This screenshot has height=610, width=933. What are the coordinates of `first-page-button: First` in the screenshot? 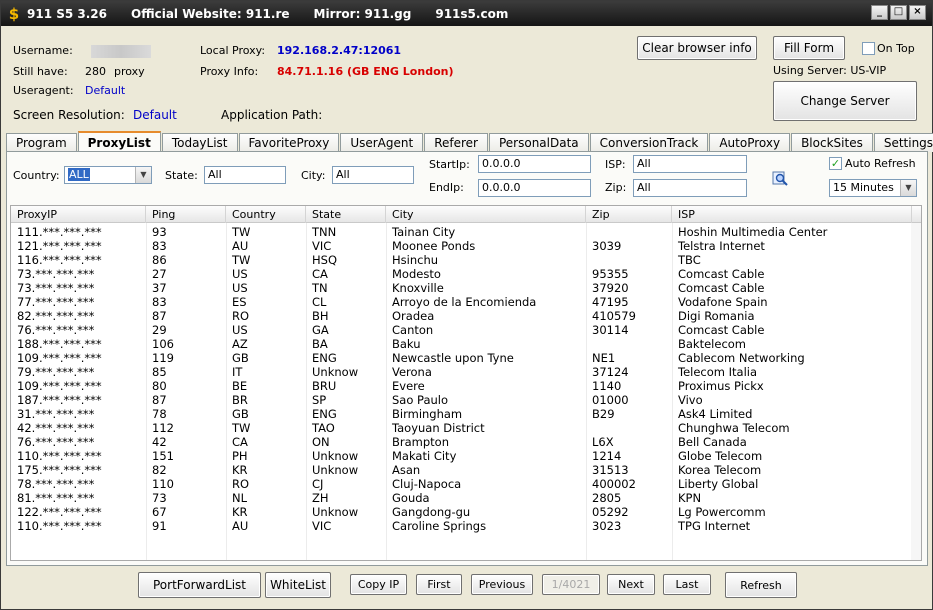 It's located at (439, 584).